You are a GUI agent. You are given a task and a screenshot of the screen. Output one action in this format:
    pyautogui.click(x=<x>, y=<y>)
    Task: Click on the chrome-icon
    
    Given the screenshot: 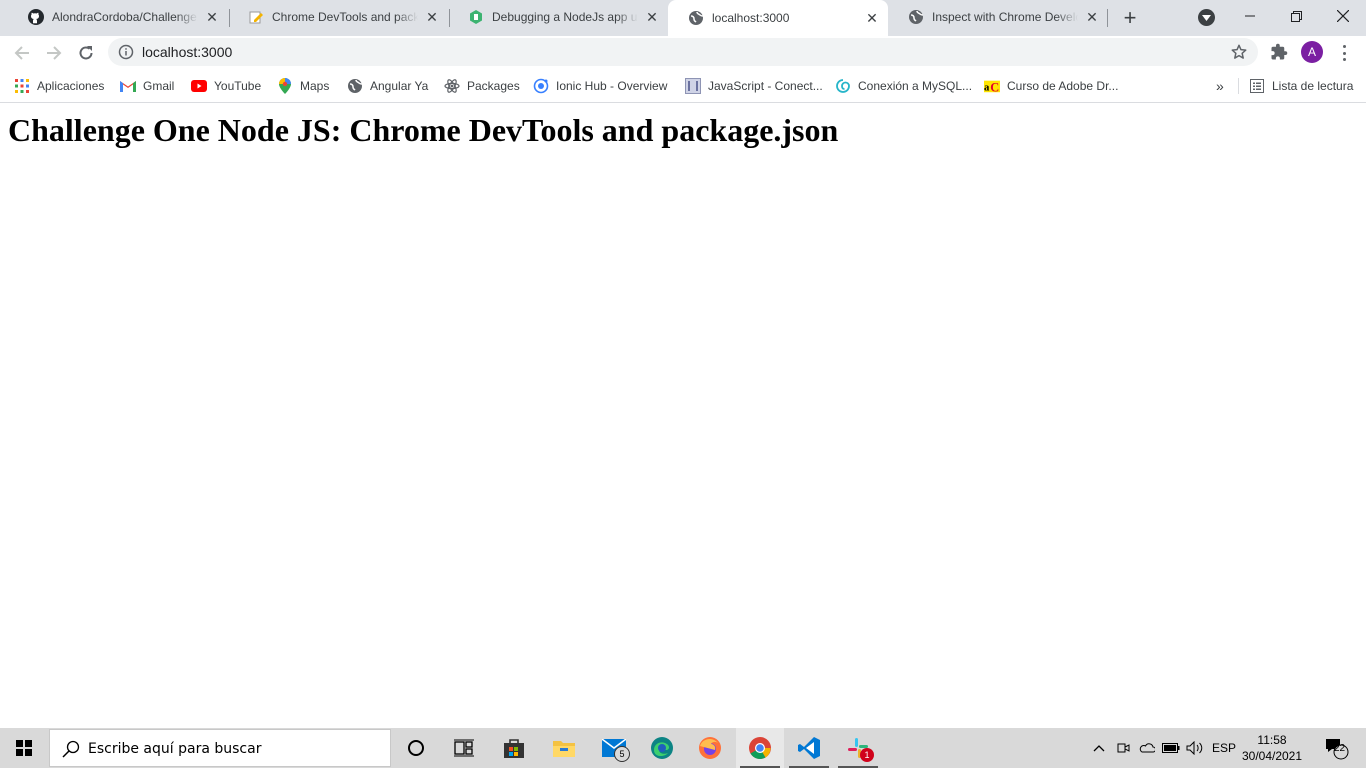 What is the action you would take?
    pyautogui.click(x=760, y=748)
    